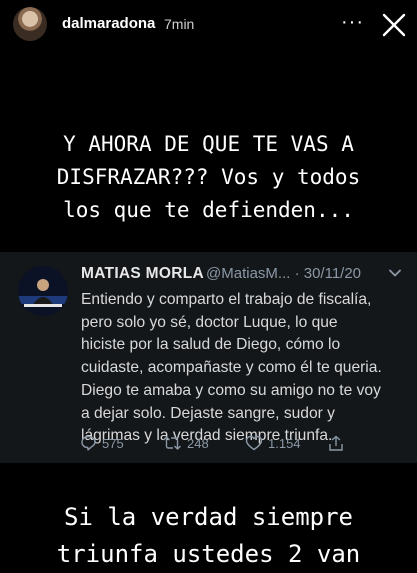  Describe the element at coordinates (208, 517) in the screenshot. I see `caption-line: Si la verdad siempre` at that location.